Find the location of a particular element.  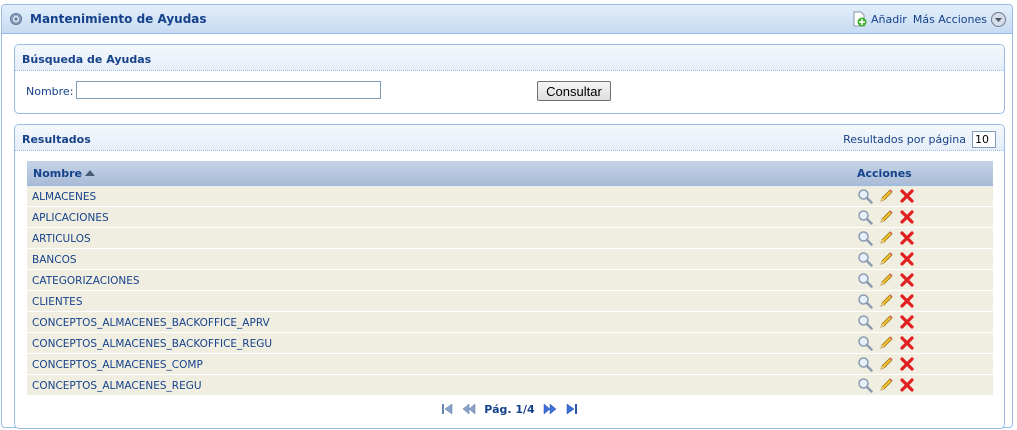

row-name-link: CONCEPTOS_ALMACENES_REGU is located at coordinates (117, 386).